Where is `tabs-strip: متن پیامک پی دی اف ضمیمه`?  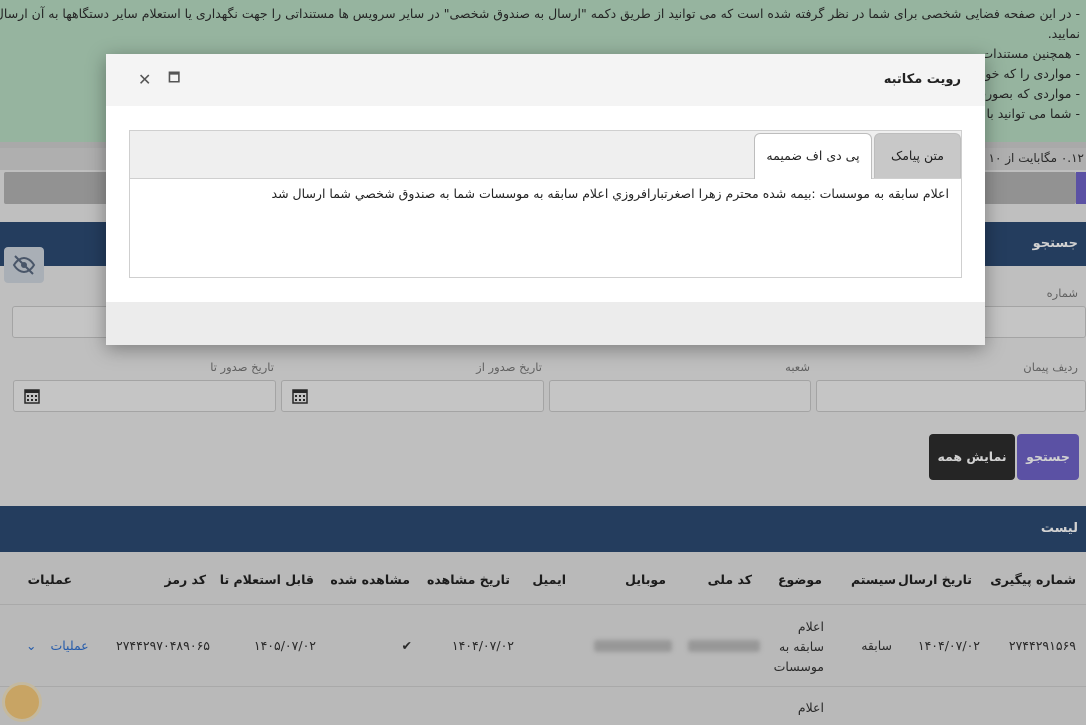
tabs-strip: متن پیامک پی دی اف ضمیمه is located at coordinates (545, 155).